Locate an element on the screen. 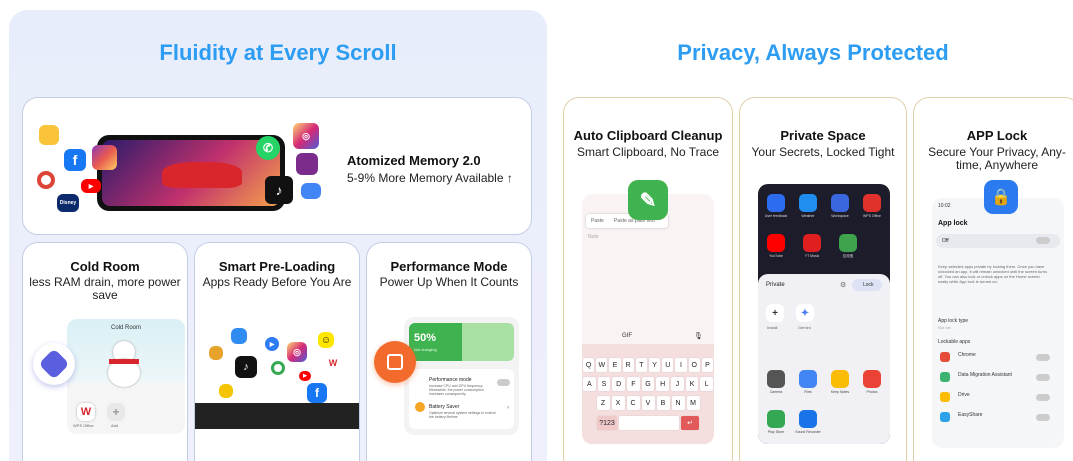 Image resolution: width=1073 pixels, height=461 pixels. app-lock-toggle is located at coordinates (1043, 240).